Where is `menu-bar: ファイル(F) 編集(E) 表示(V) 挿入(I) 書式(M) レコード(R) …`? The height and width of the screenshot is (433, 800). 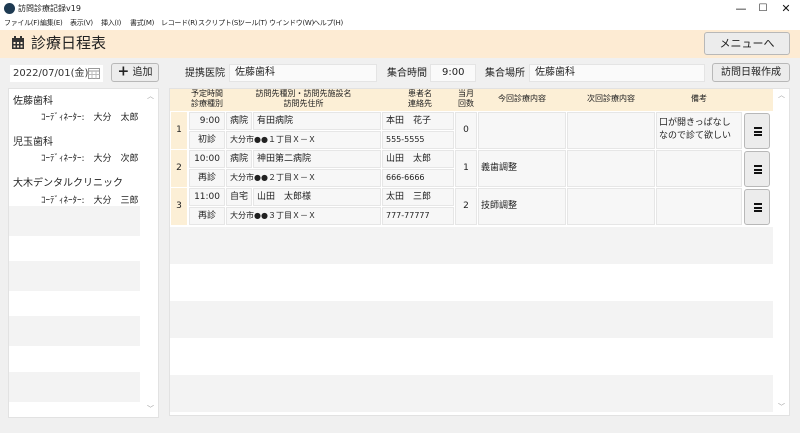
menu-bar: ファイル(F) 編集(E) 表示(V) 挿入(I) 書式(M) レコード(R) … is located at coordinates (400, 23).